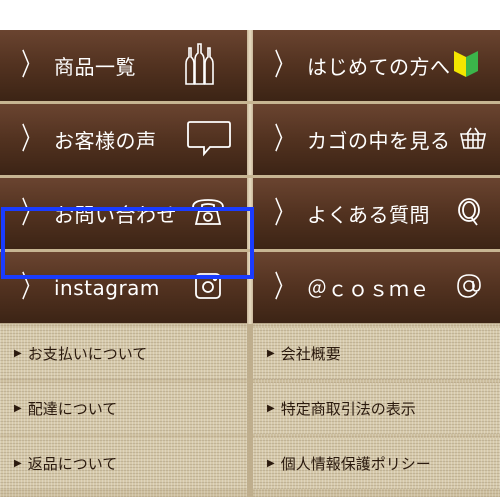  I want to click on beginner-mark-icon, so click(466, 66).